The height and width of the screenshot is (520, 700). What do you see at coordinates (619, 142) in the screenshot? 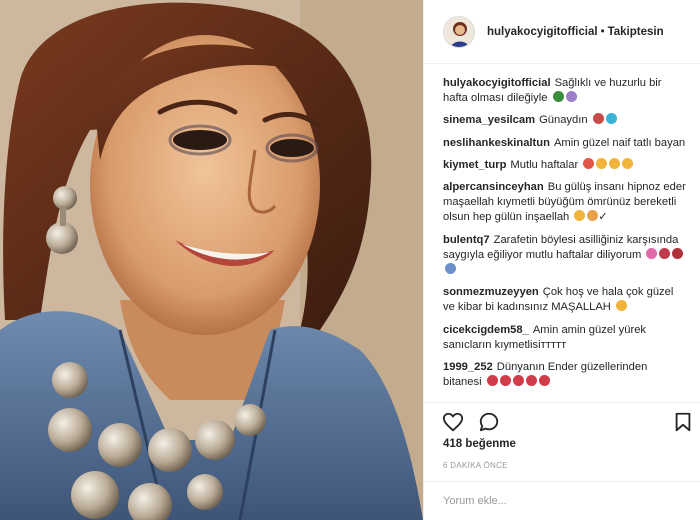
I see `comment-text: Amin güzel naif tatlı bayan` at bounding box center [619, 142].